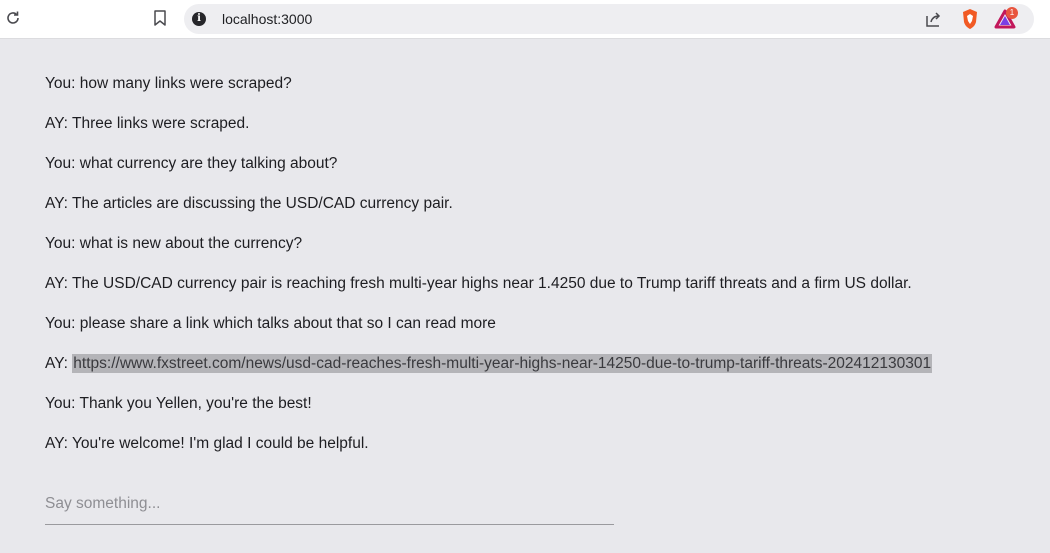 This screenshot has width=1050, height=553. Describe the element at coordinates (933, 19) in the screenshot. I see `share-icon` at that location.